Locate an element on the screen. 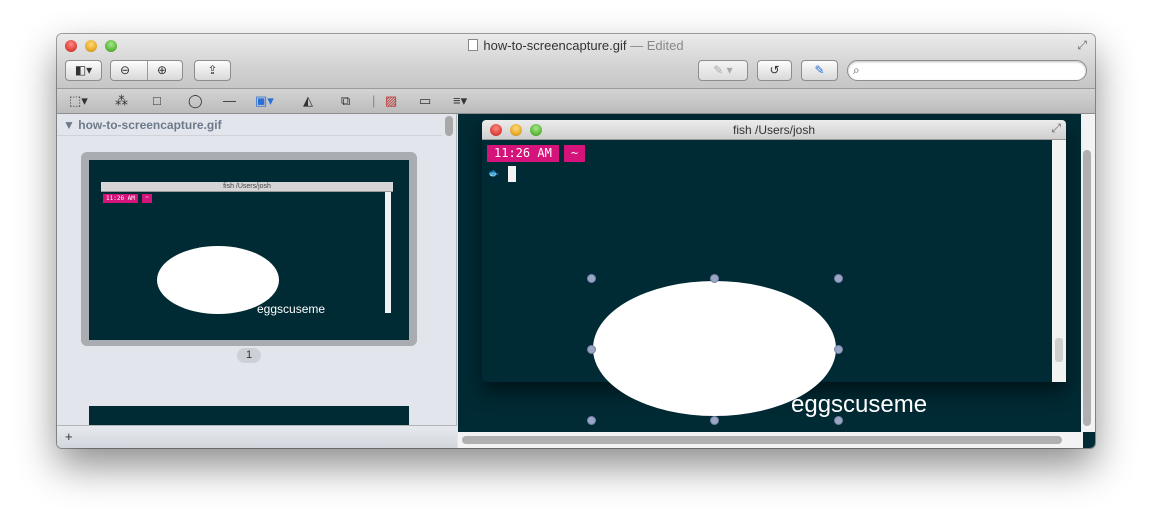  annotation-toolbar: ⬚▾ ⁂ □ ◯ — ▣▾ ◭ ⧉ | ▨ ▭ ≡▾ is located at coordinates (576, 101).